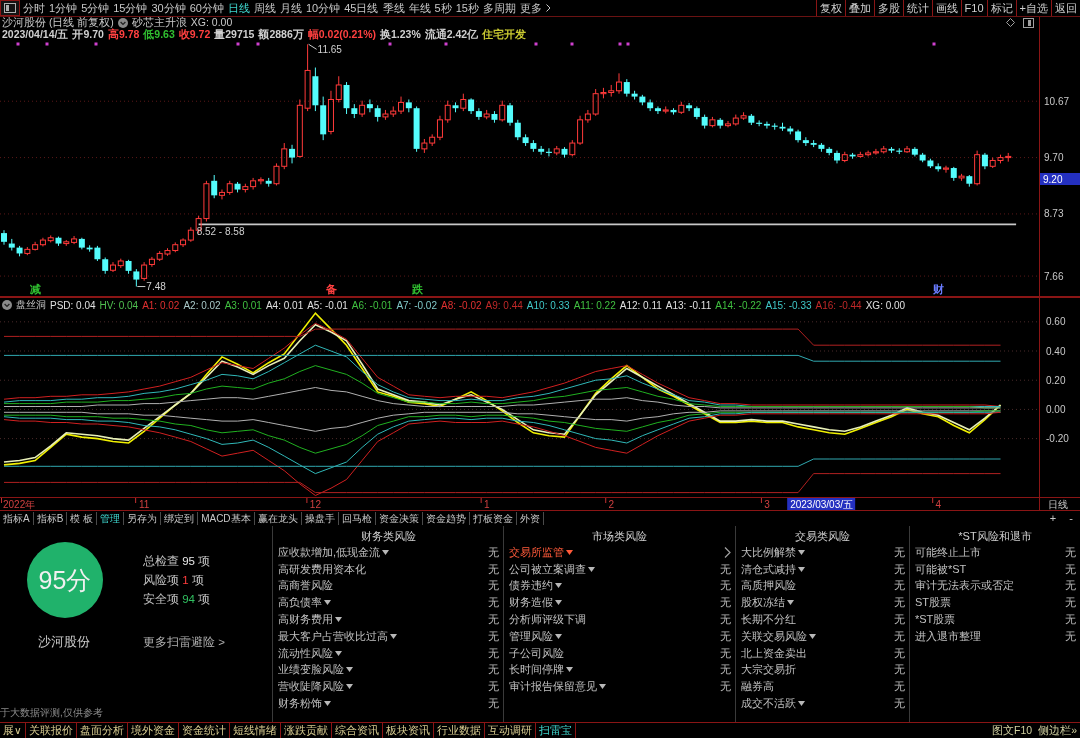 The width and height of the screenshot is (1080, 738). What do you see at coordinates (948, 636) in the screenshot?
I see `risk-item: 进入退市整理` at bounding box center [948, 636].